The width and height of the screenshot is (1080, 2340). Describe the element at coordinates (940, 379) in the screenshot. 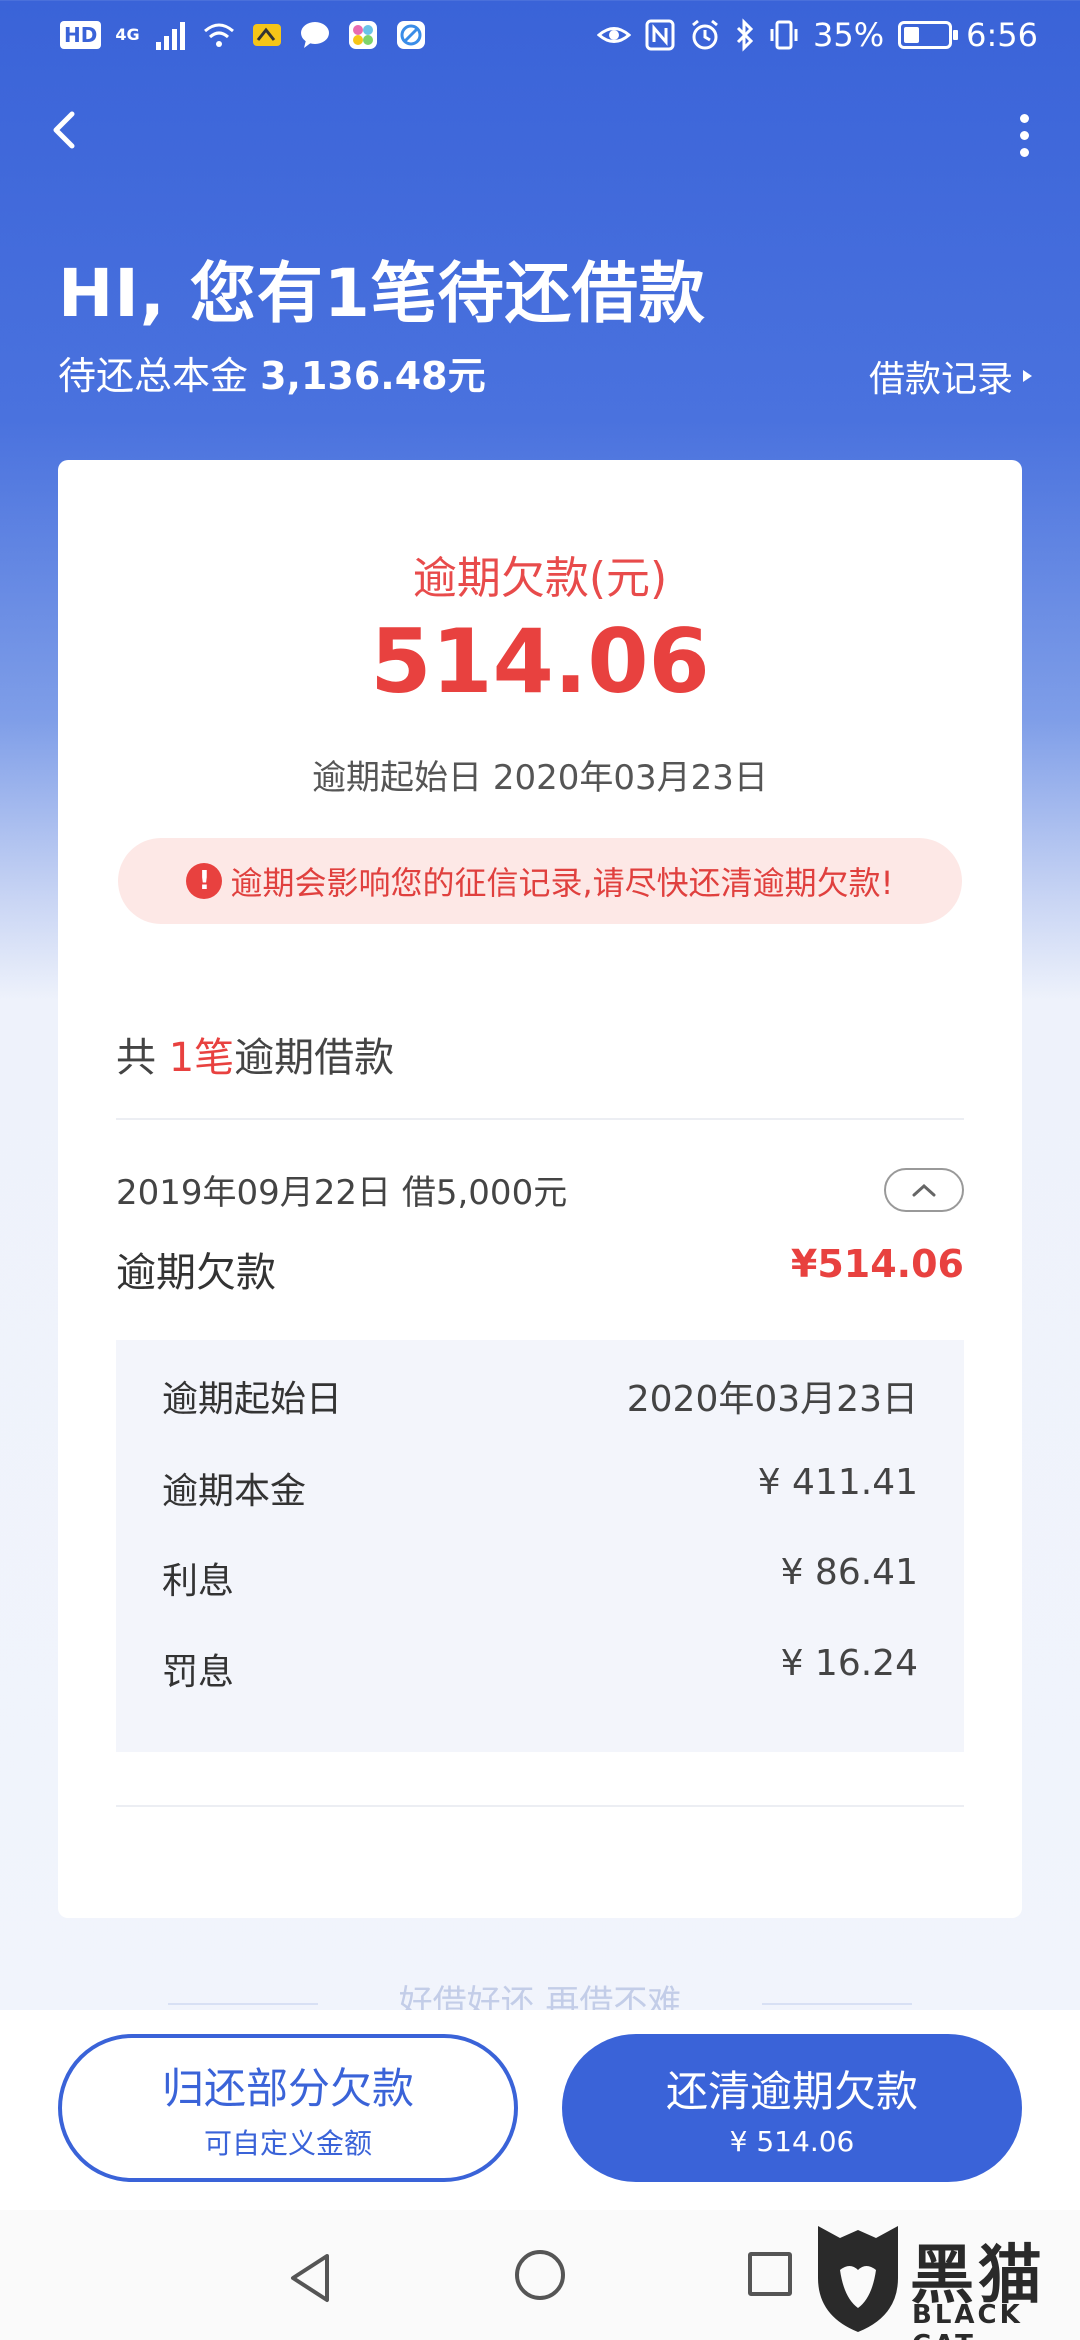

I see `loan-records-label: 借款记录` at that location.